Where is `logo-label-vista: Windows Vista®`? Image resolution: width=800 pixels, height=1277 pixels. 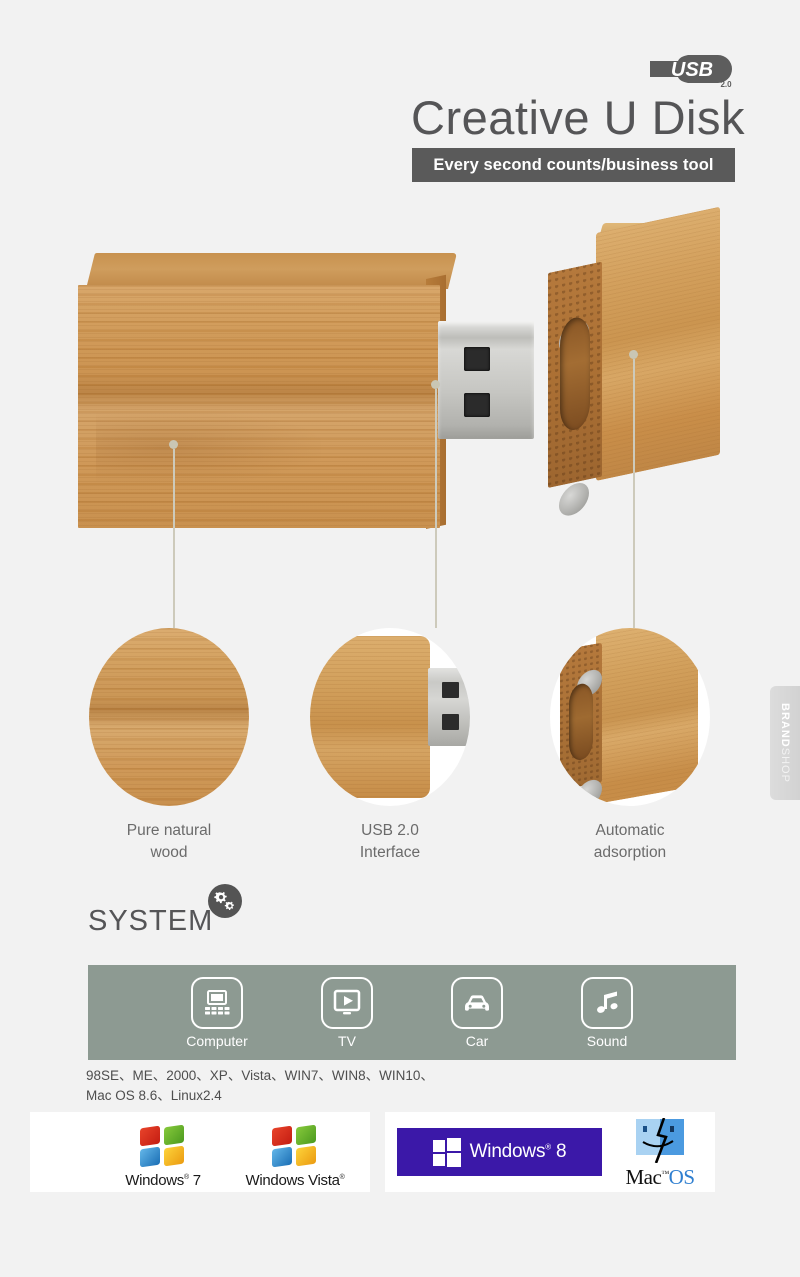
logo-label-vista: Windows Vista® is located at coordinates (295, 1180).